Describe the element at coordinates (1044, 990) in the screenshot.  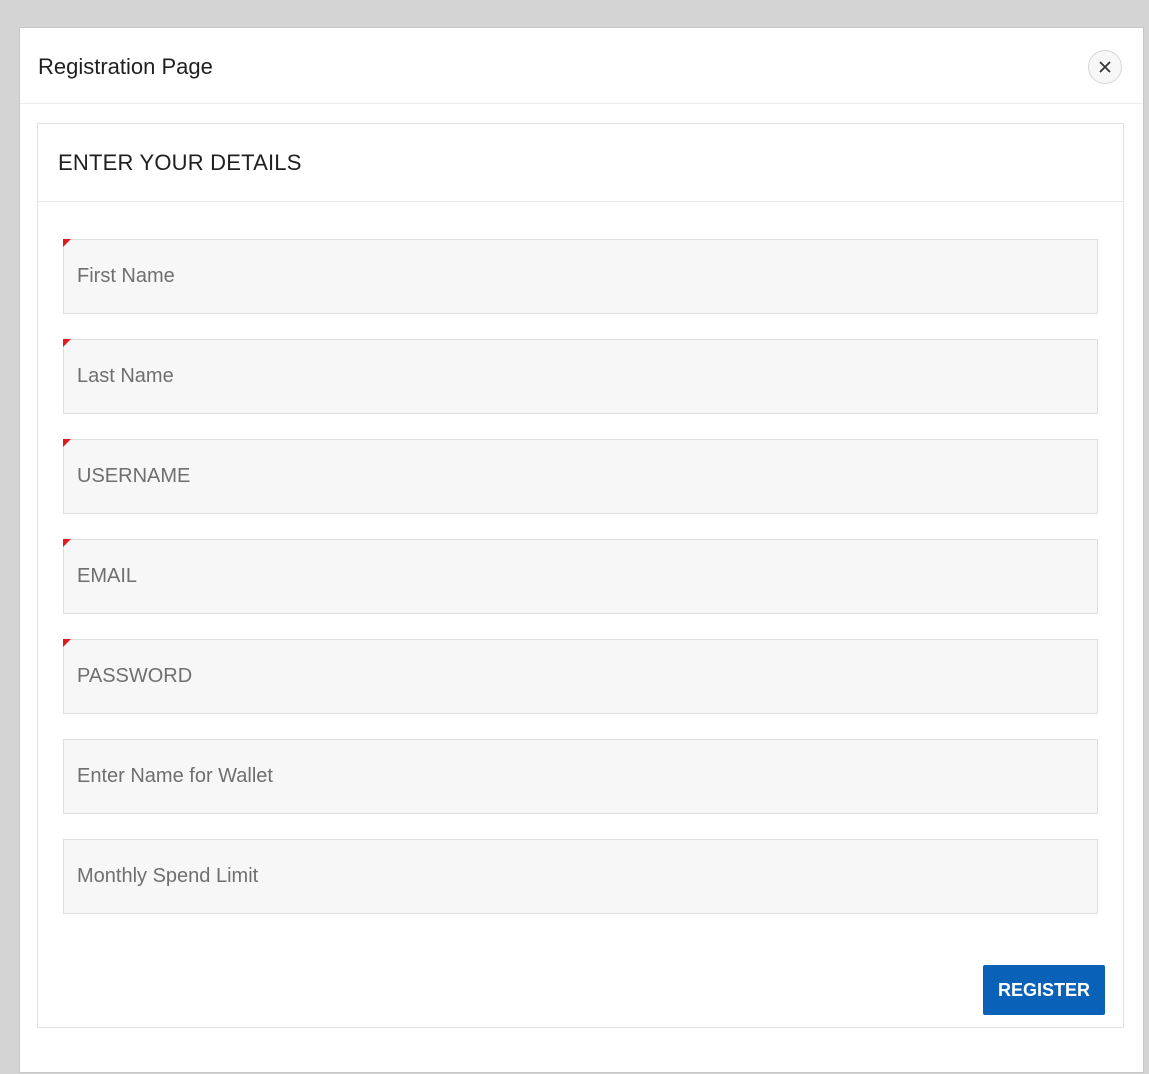
I see `register-button: REGISTER` at that location.